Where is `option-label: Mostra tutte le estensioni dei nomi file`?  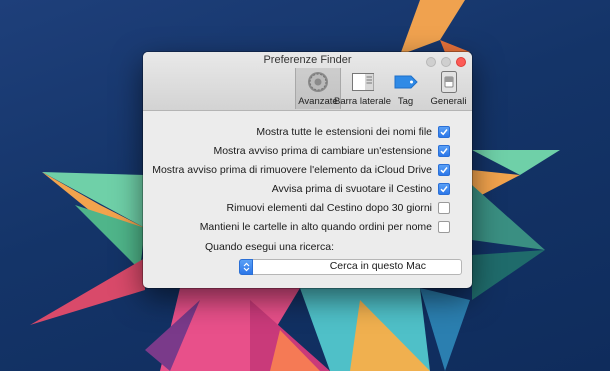
option-label: Mostra tutte le estensioni dei nomi file is located at coordinates (344, 131).